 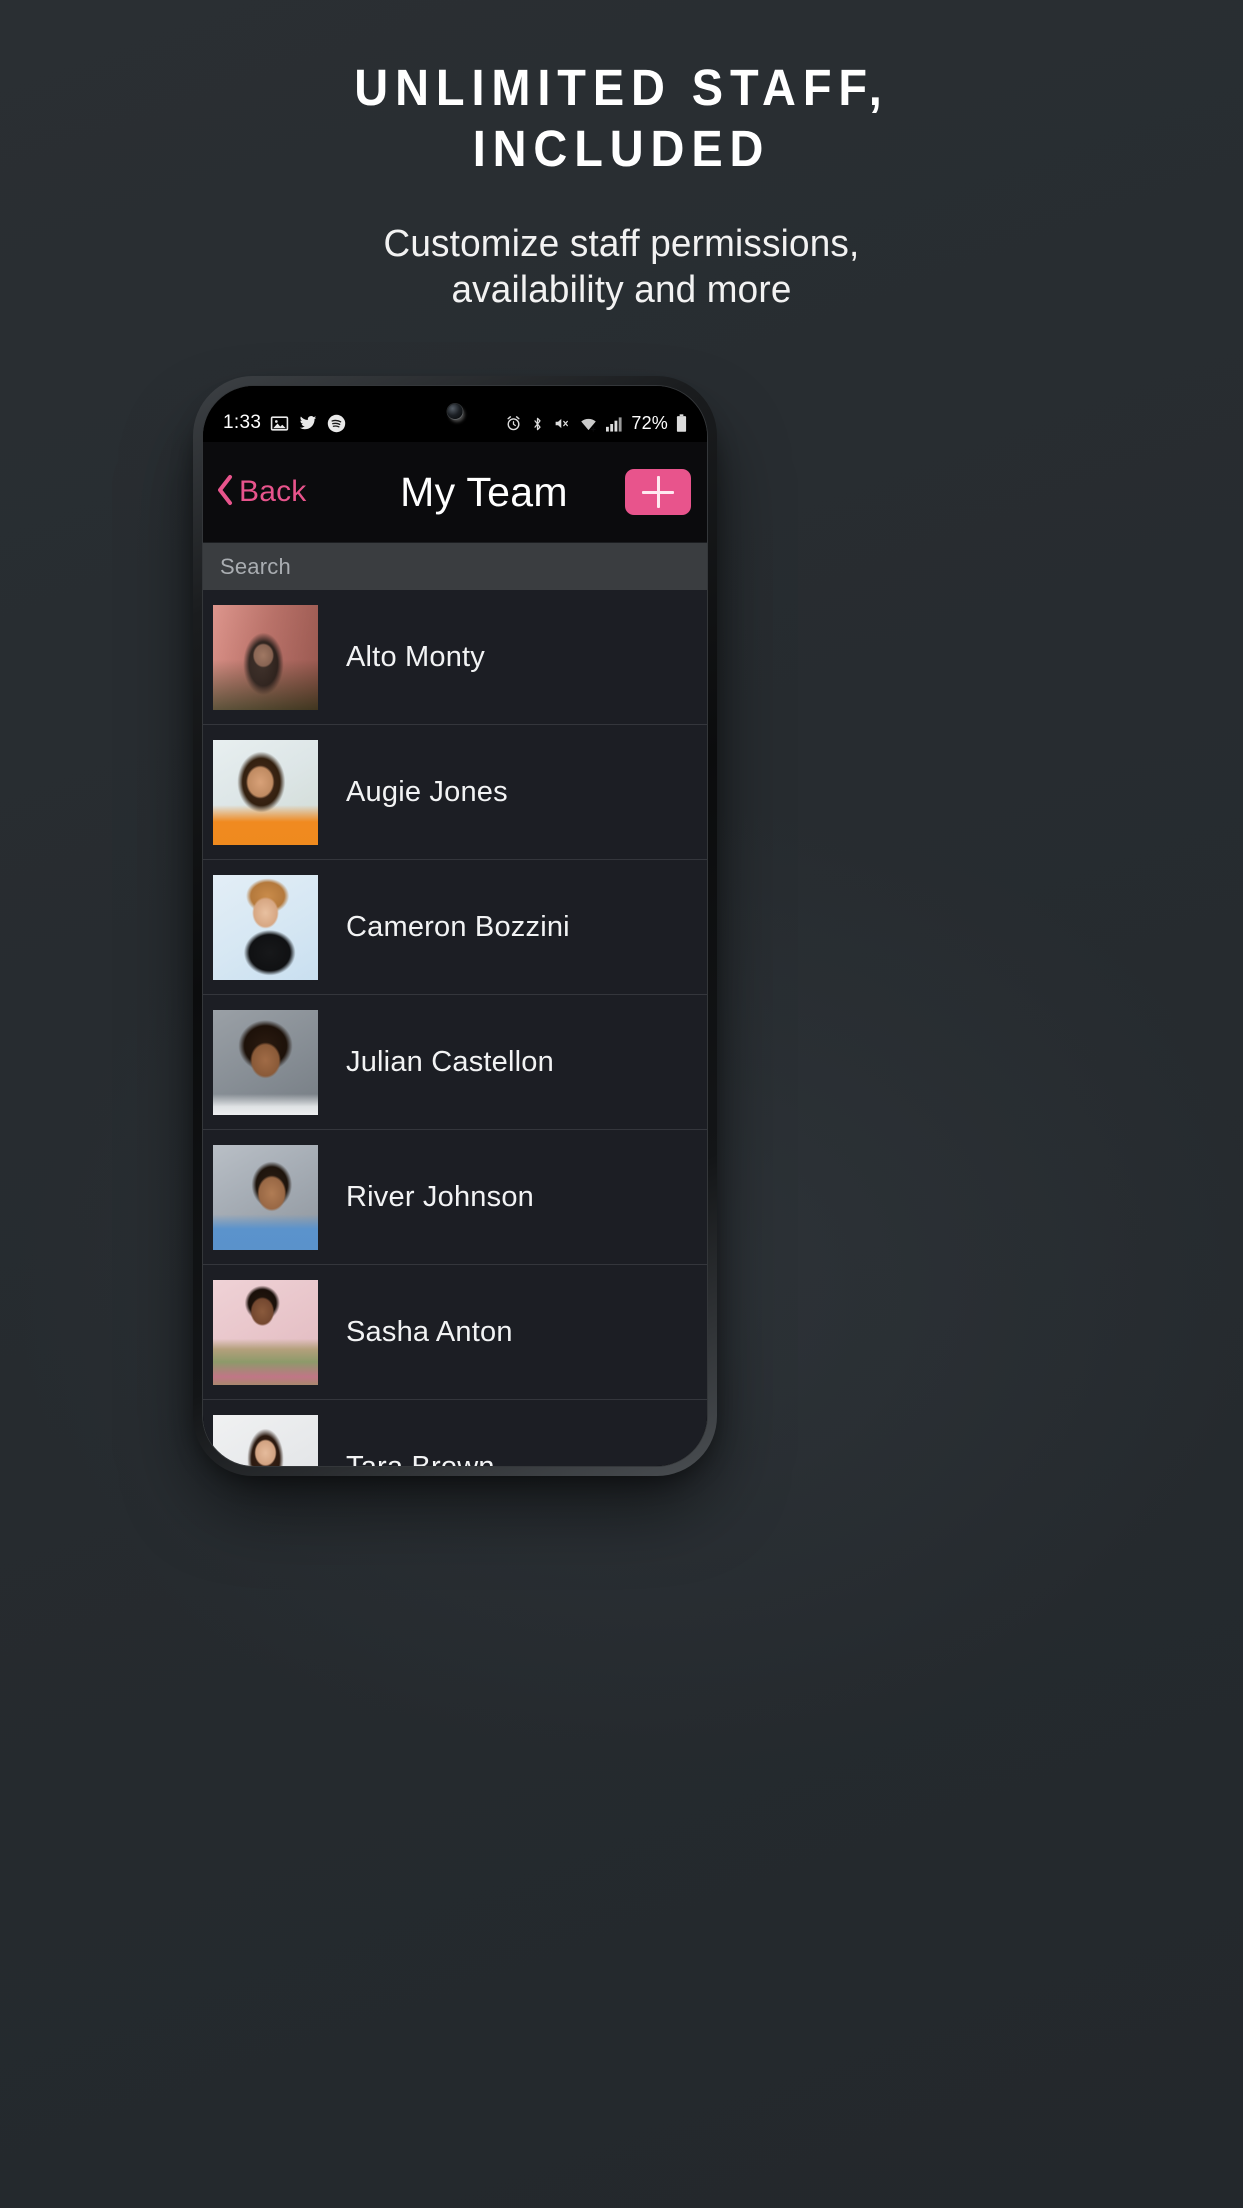 I want to click on promo-title-line-2: INCLUDED, so click(x=621, y=148).